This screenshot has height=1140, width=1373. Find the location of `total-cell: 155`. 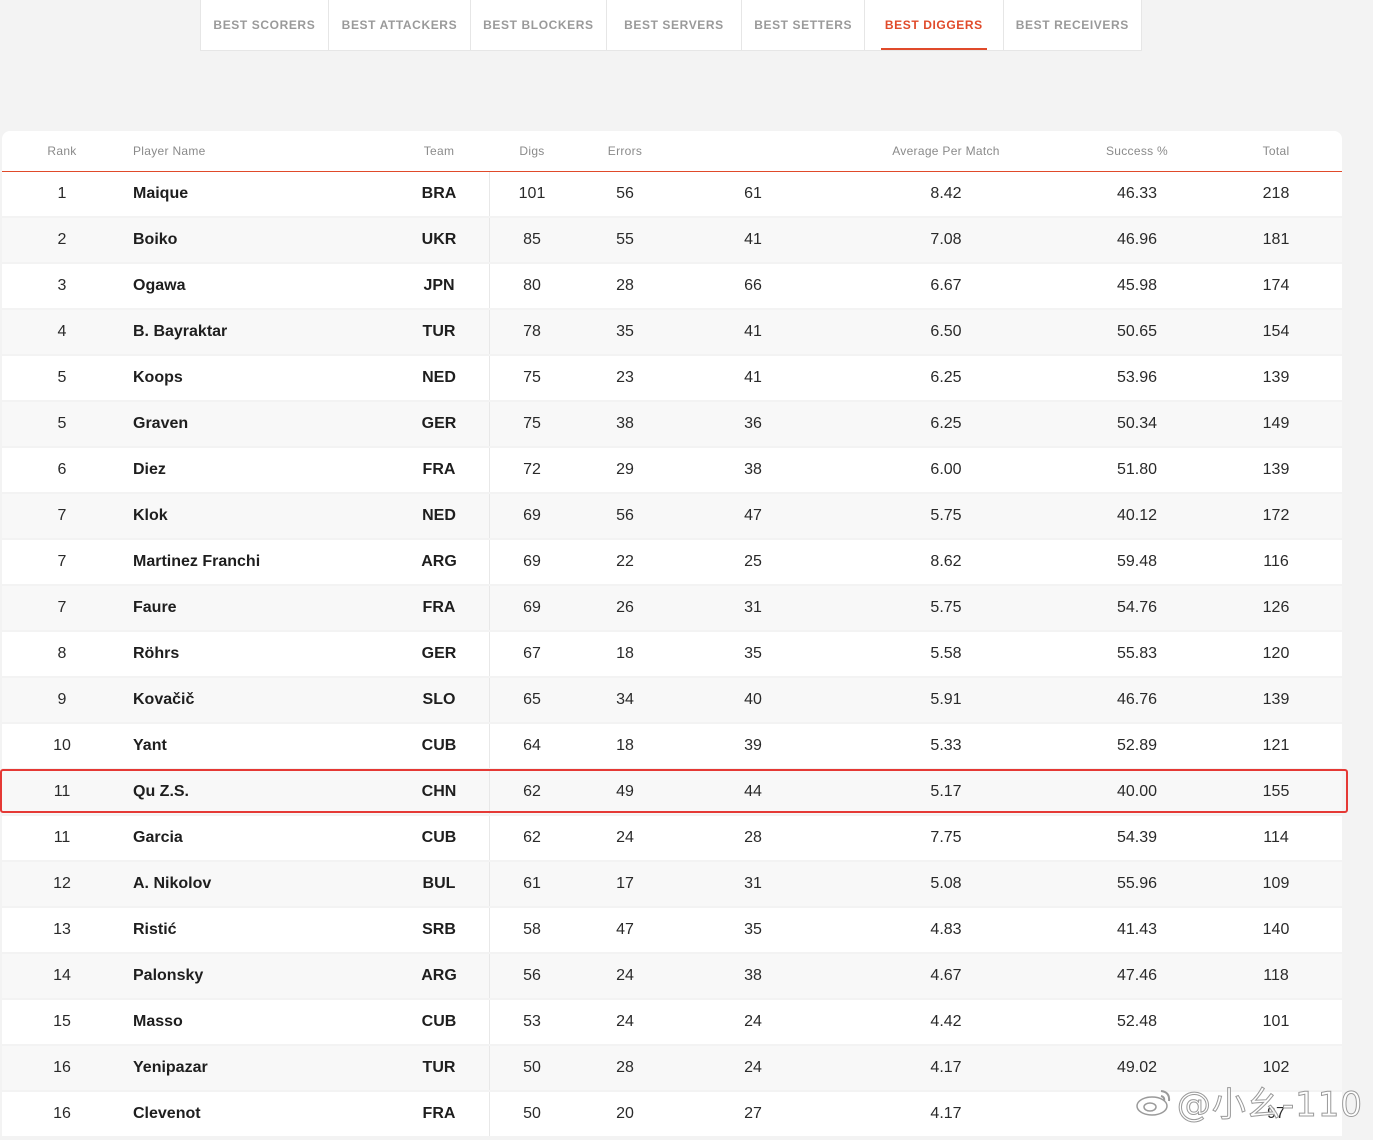

total-cell: 155 is located at coordinates (1276, 791).